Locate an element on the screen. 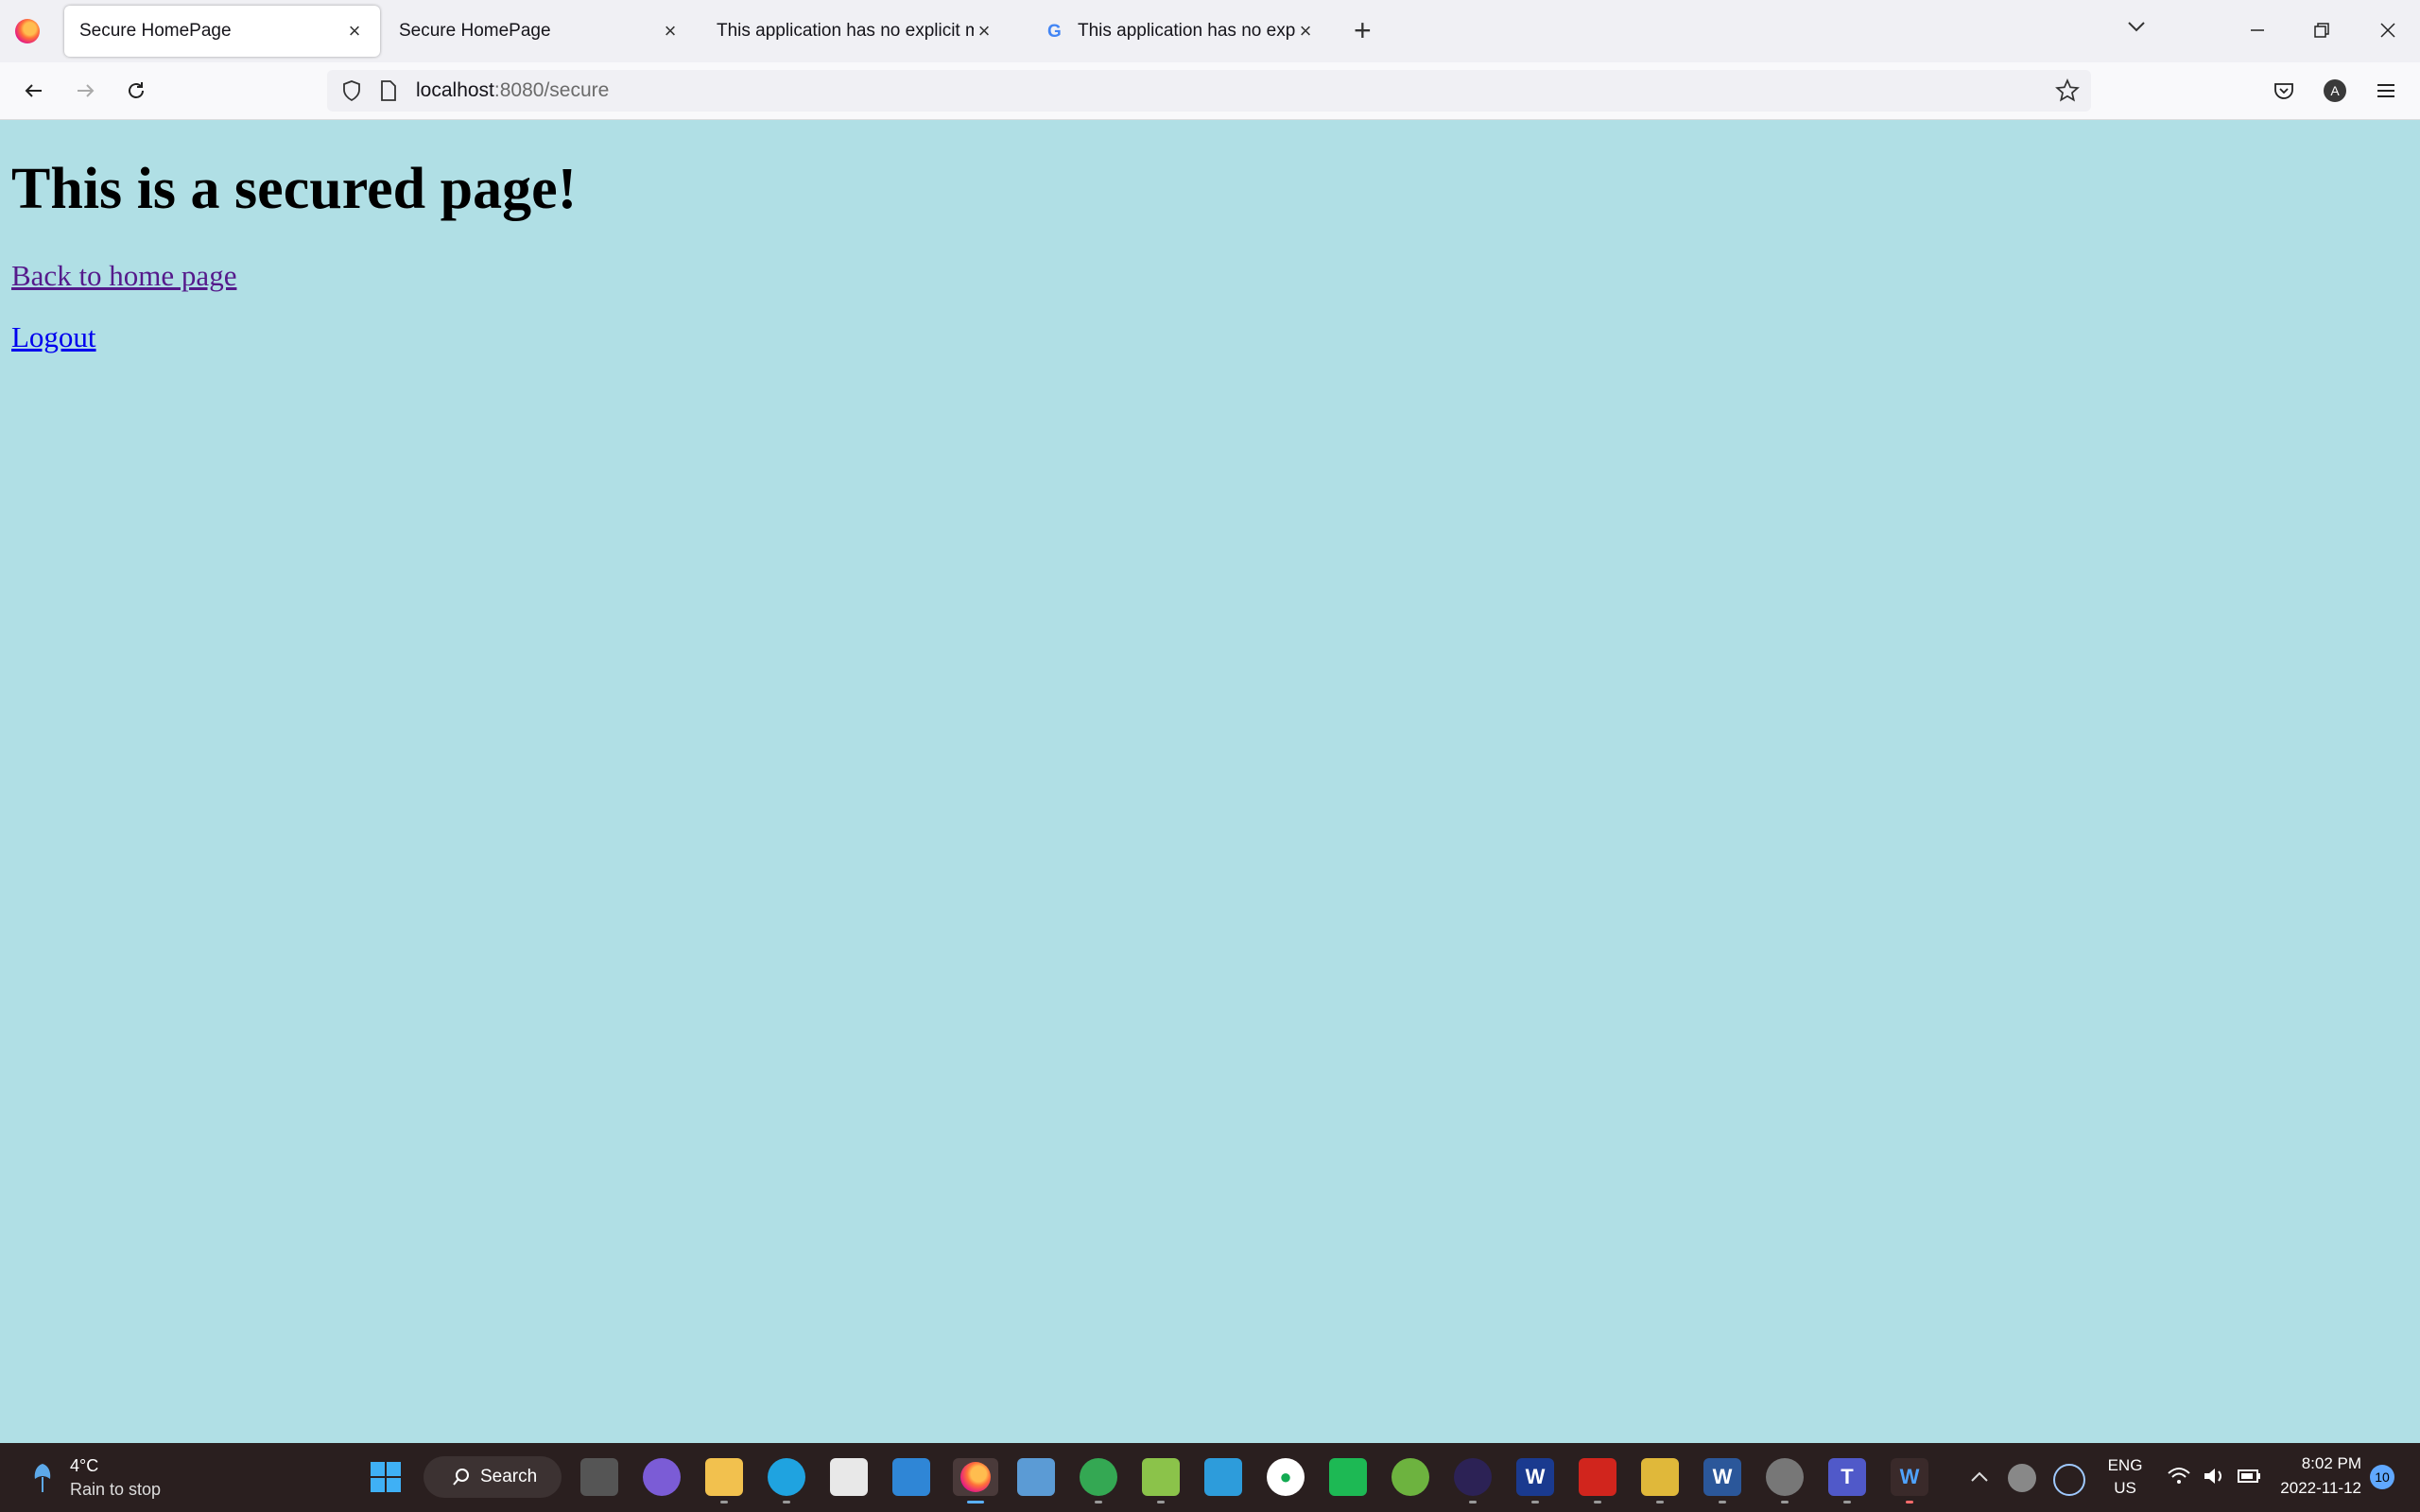 The width and height of the screenshot is (2420, 1512). language-eng: ENG is located at coordinates (2125, 1465).